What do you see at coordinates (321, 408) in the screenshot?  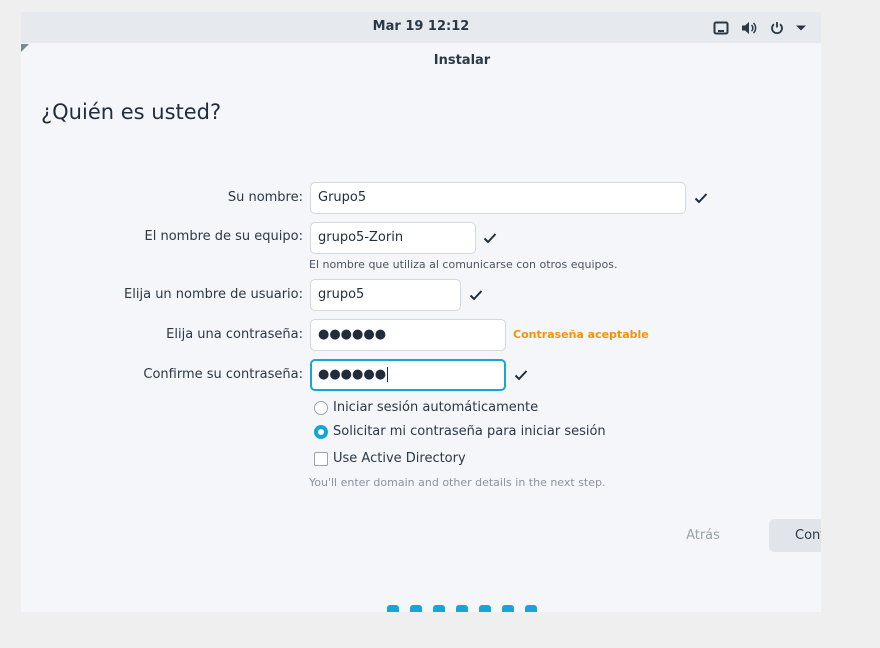 I see `auto-login-radio` at bounding box center [321, 408].